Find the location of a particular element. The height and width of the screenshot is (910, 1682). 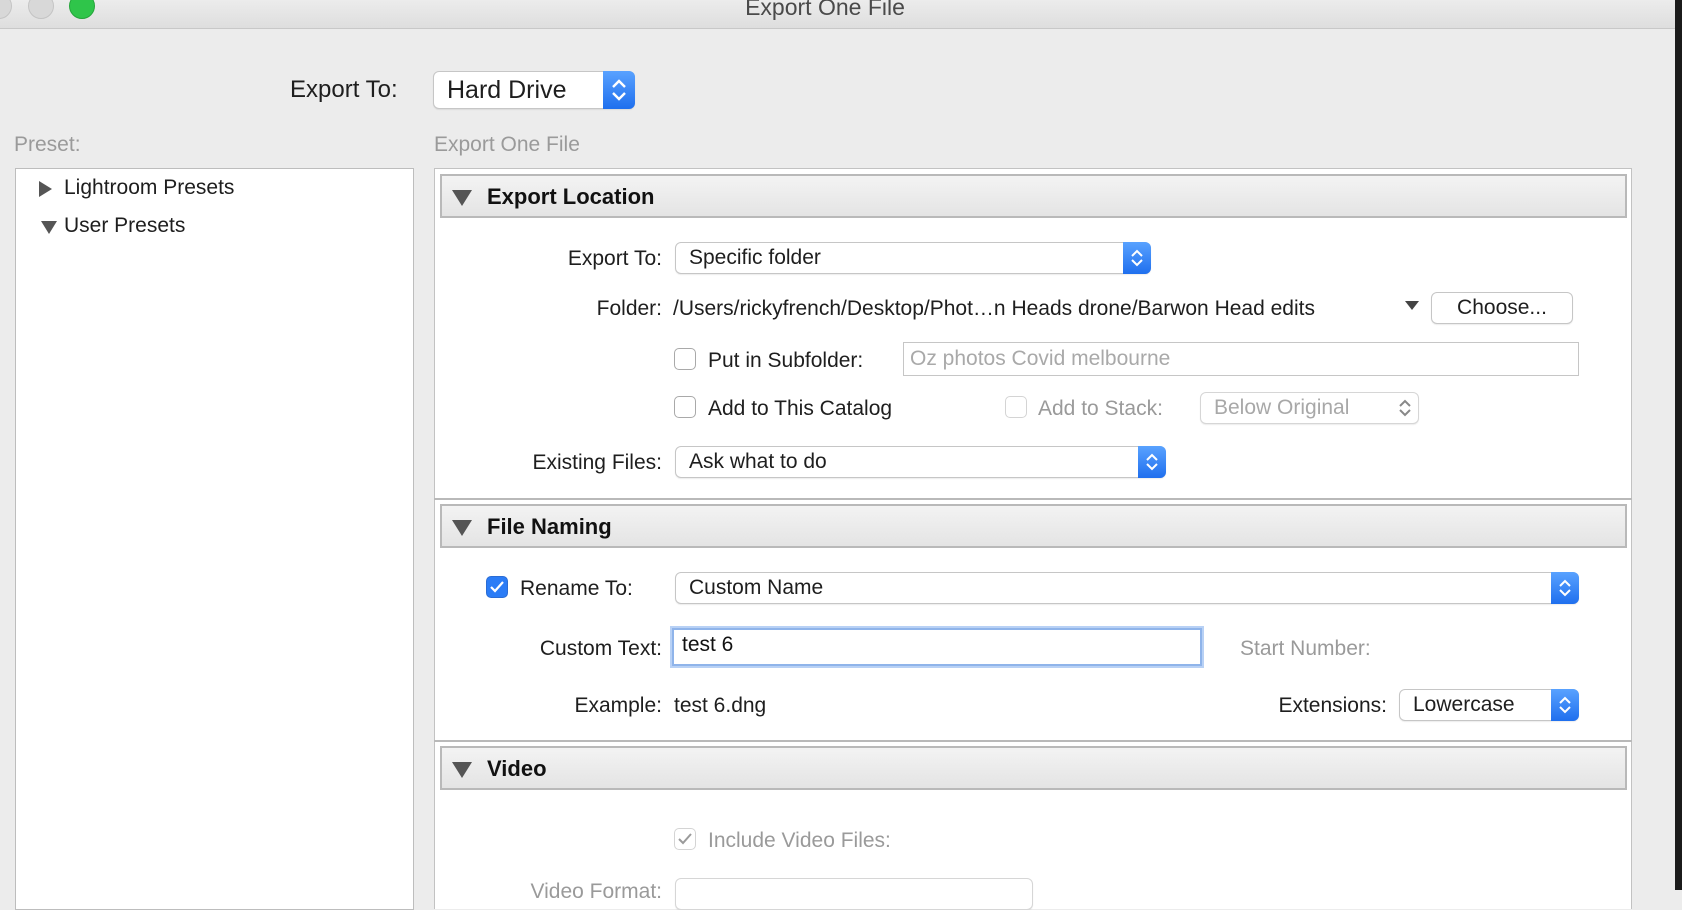

extensions-value: Lowercase is located at coordinates (1464, 704).